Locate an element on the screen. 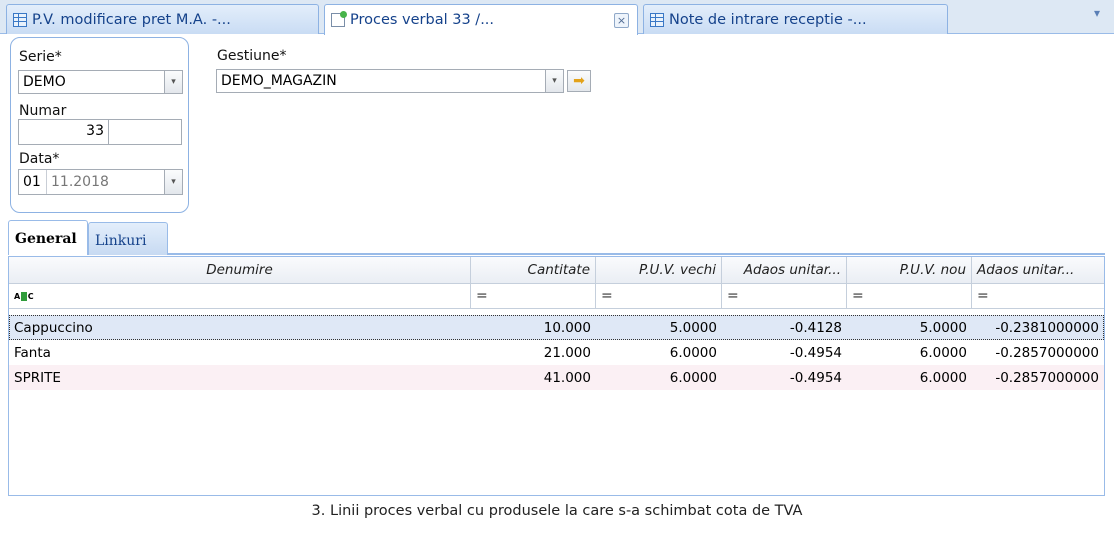  cell-denumire: Fanta is located at coordinates (32, 352).